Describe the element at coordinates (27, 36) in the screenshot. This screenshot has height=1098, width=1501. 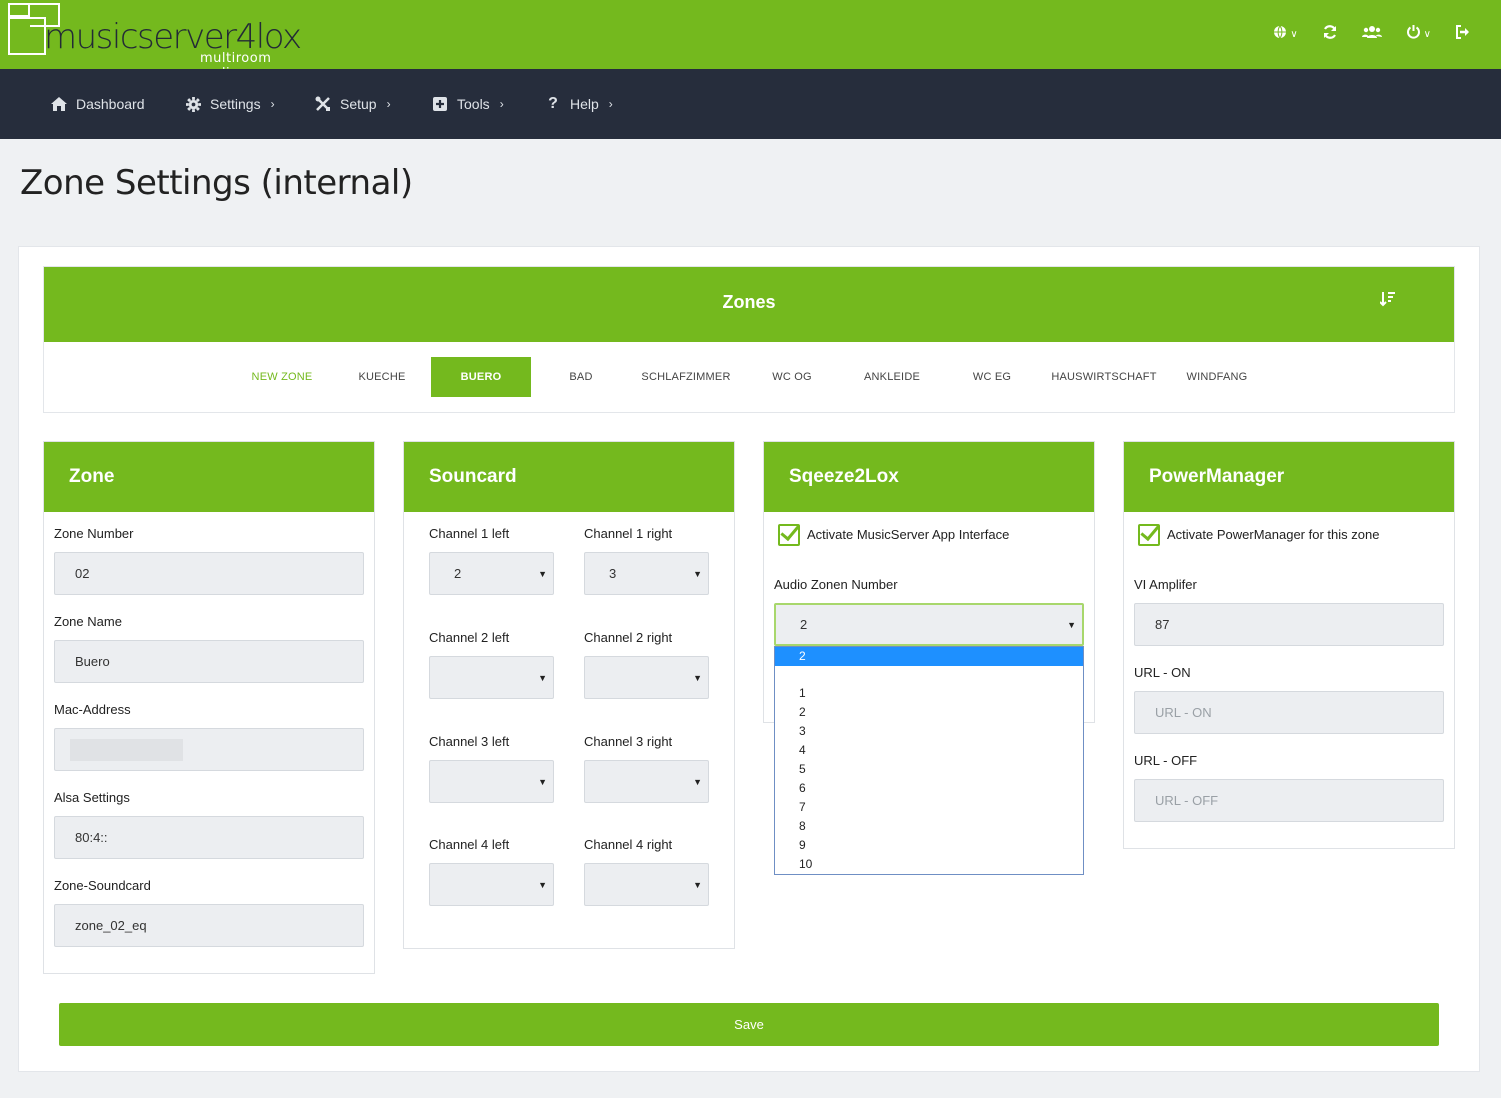
I see `logo-square` at that location.